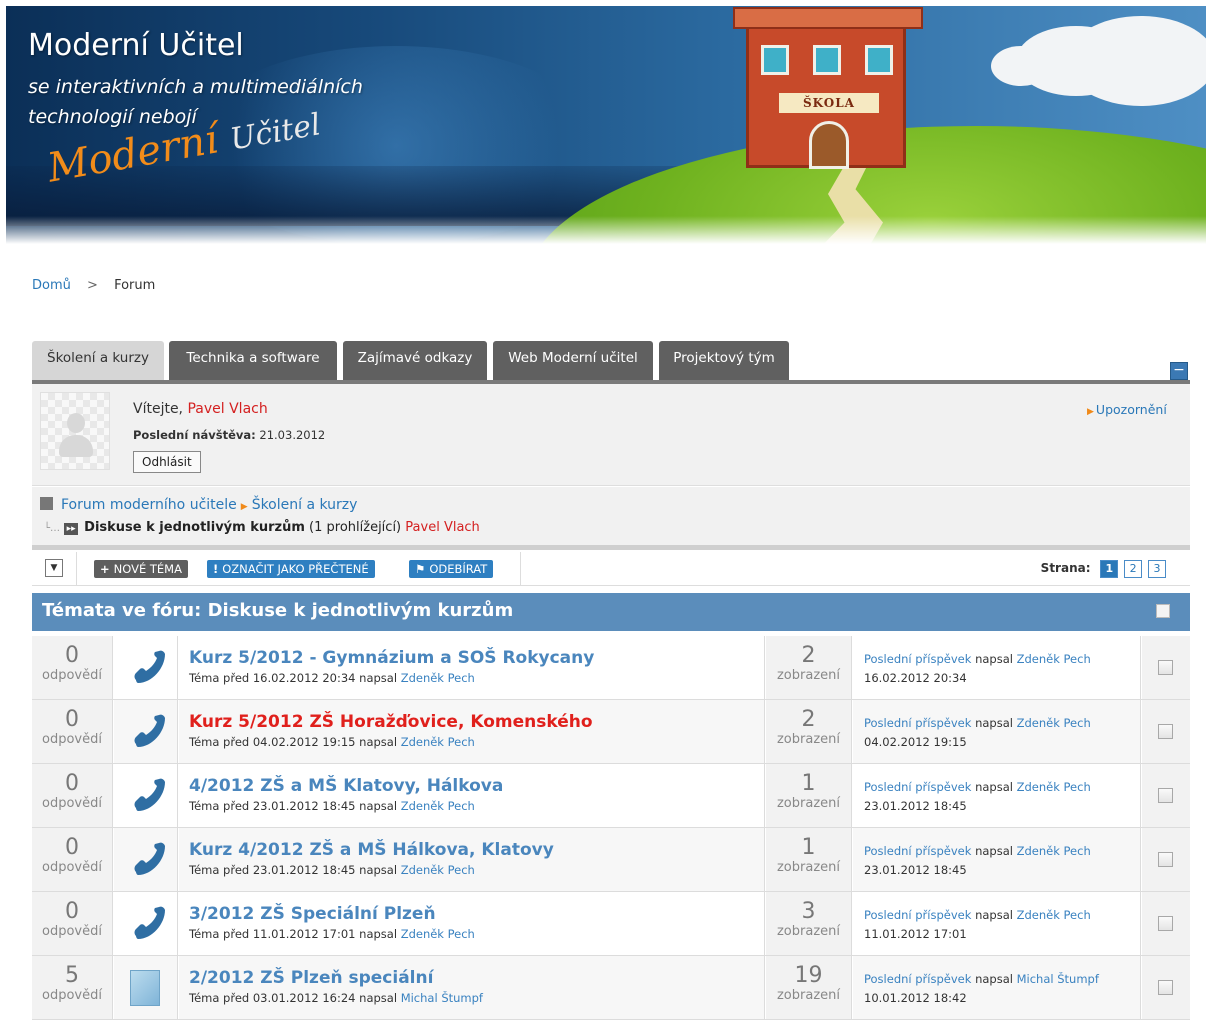 The image size is (1212, 1020). I want to click on topic-meta-prefix: Téma před 23.01.2012 18:45 napsal, so click(293, 806).